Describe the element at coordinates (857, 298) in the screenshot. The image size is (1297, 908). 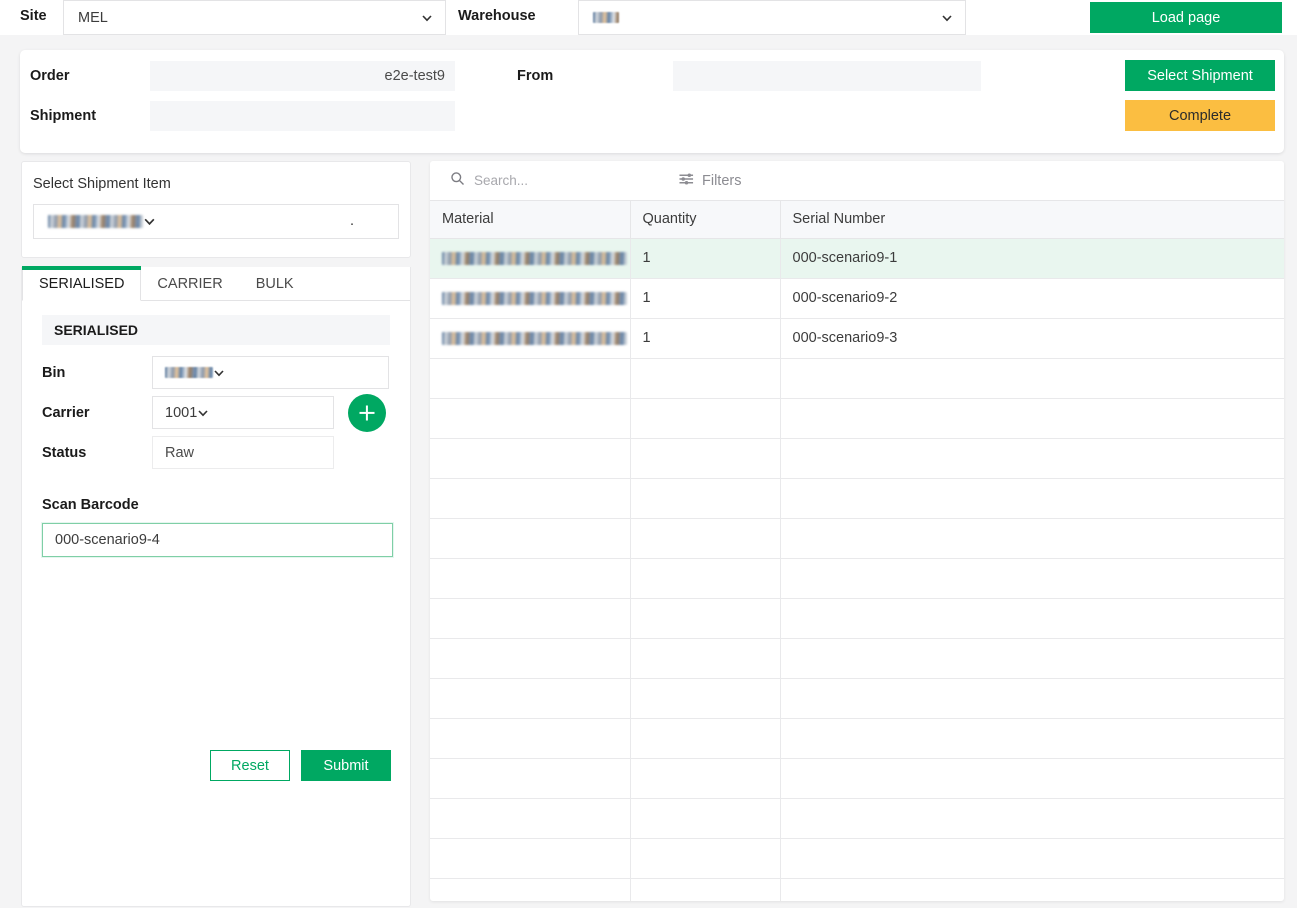
I see `table-row: 1 000-scenario9-2` at that location.